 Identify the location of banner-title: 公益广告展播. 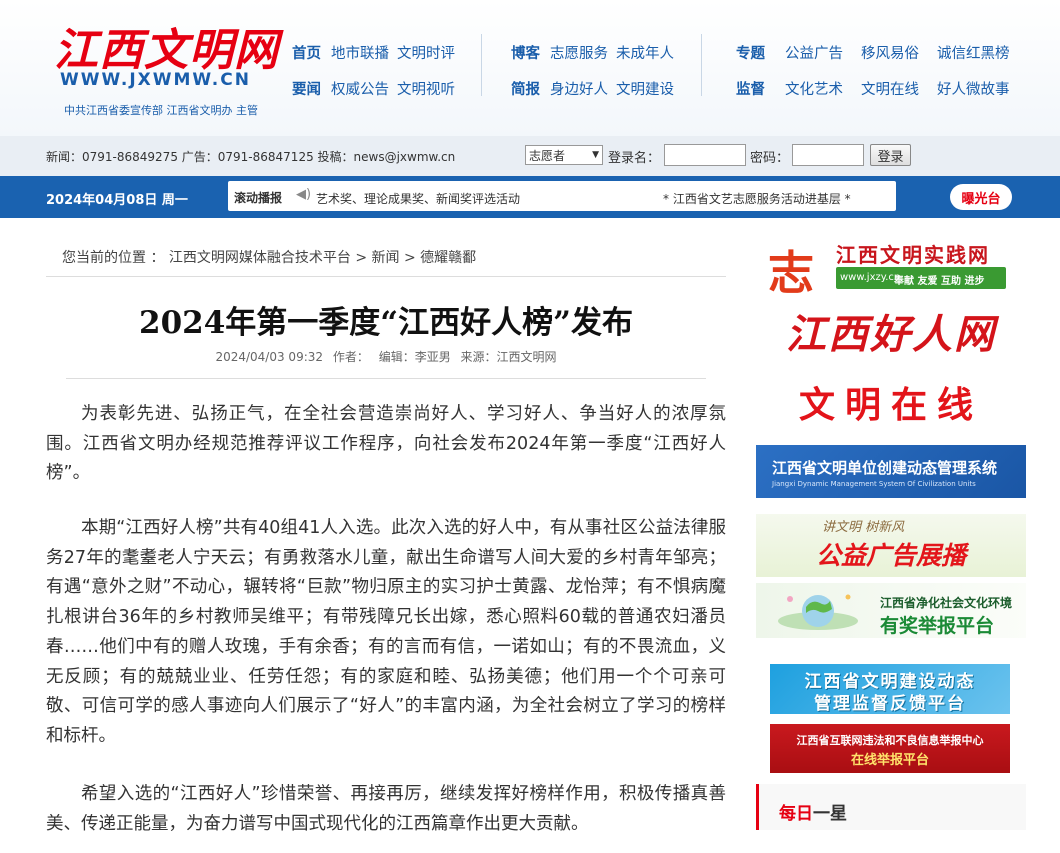
(891, 555).